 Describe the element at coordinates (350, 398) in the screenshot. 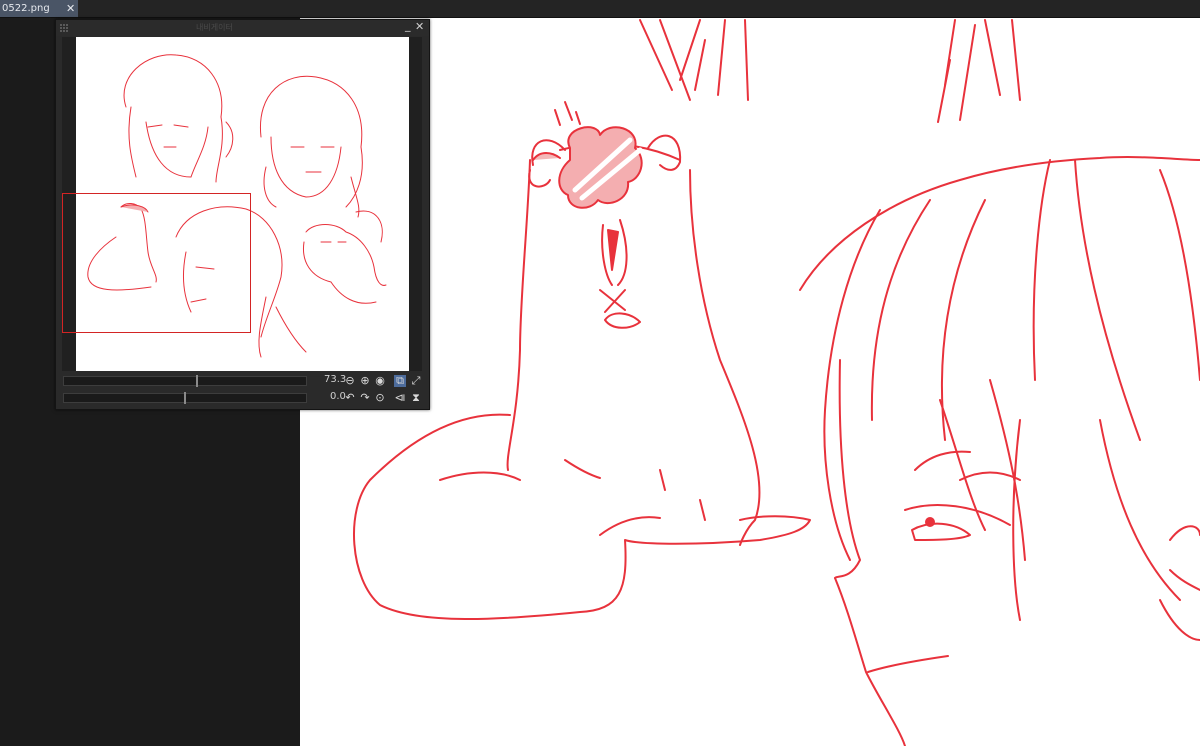

I see `rotate-left-icon: ↶` at that location.